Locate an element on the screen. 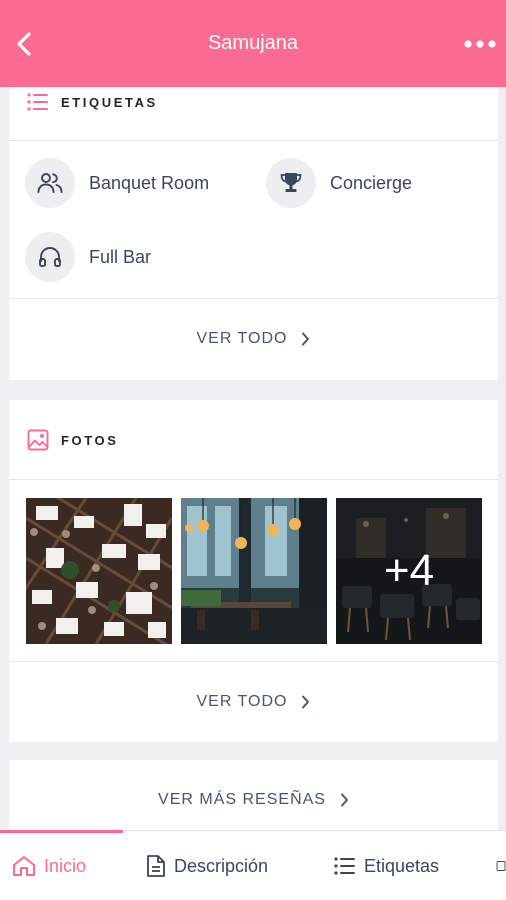  tab-fotos-partial is located at coordinates (501, 865).